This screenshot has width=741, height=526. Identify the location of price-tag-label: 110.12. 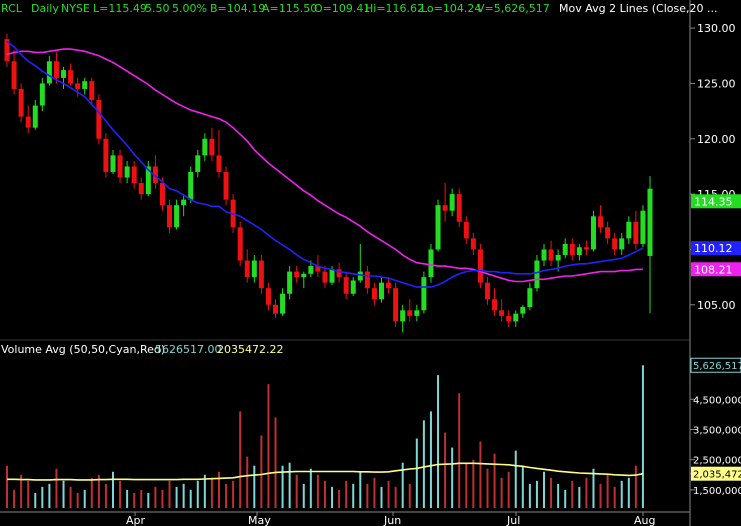
(713, 248).